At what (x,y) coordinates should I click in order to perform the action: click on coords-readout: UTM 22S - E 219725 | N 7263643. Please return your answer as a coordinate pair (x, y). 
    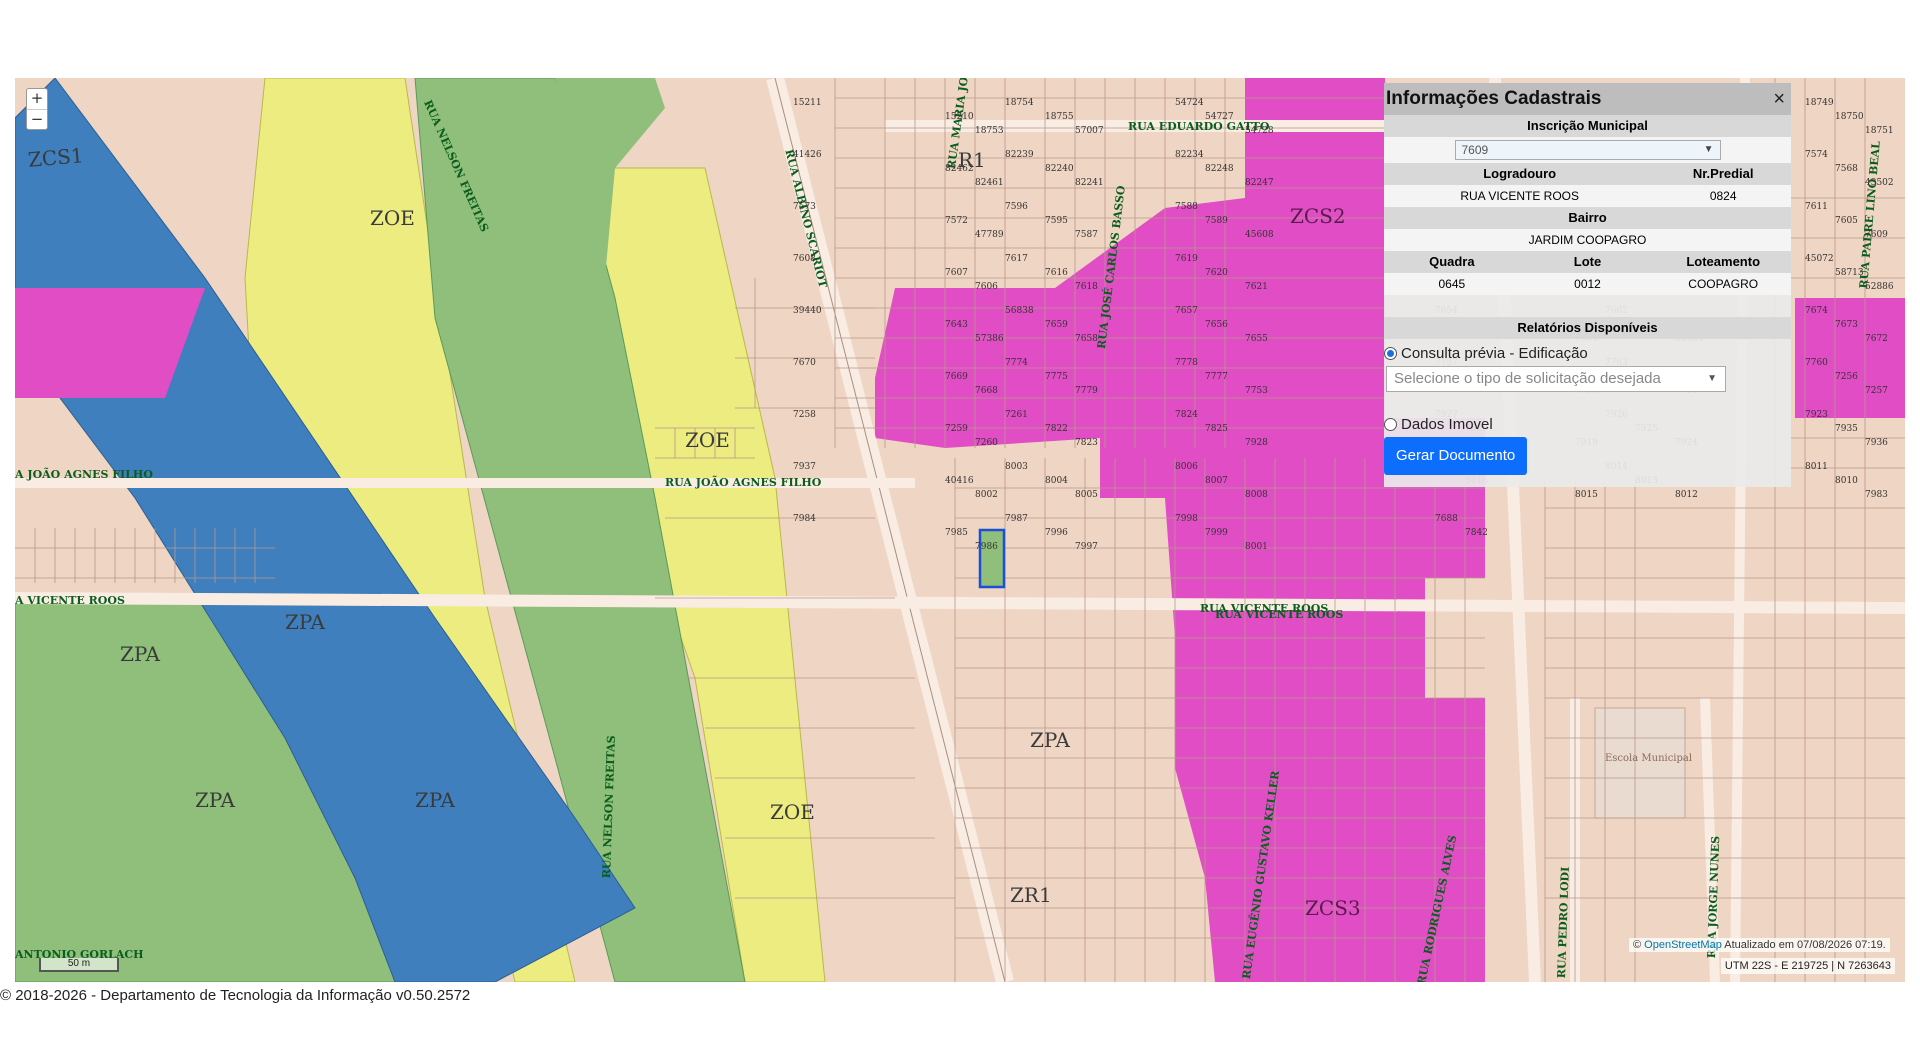
    Looking at the image, I should click on (1807, 966).